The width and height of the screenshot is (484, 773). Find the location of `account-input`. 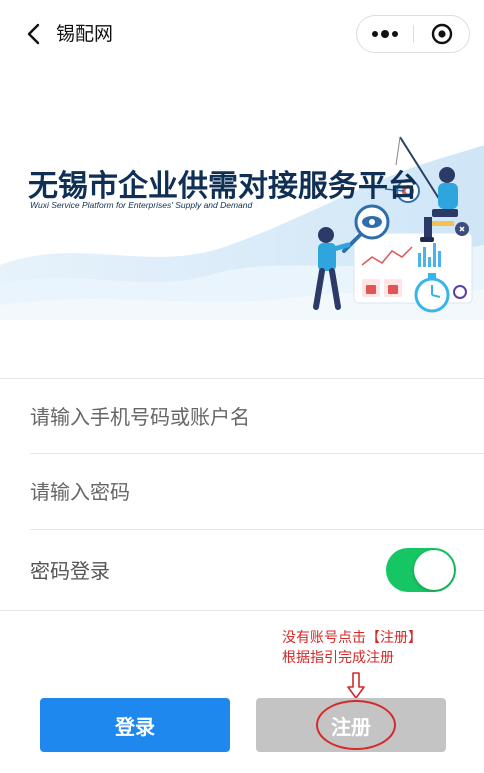

account-input is located at coordinates (240, 417).